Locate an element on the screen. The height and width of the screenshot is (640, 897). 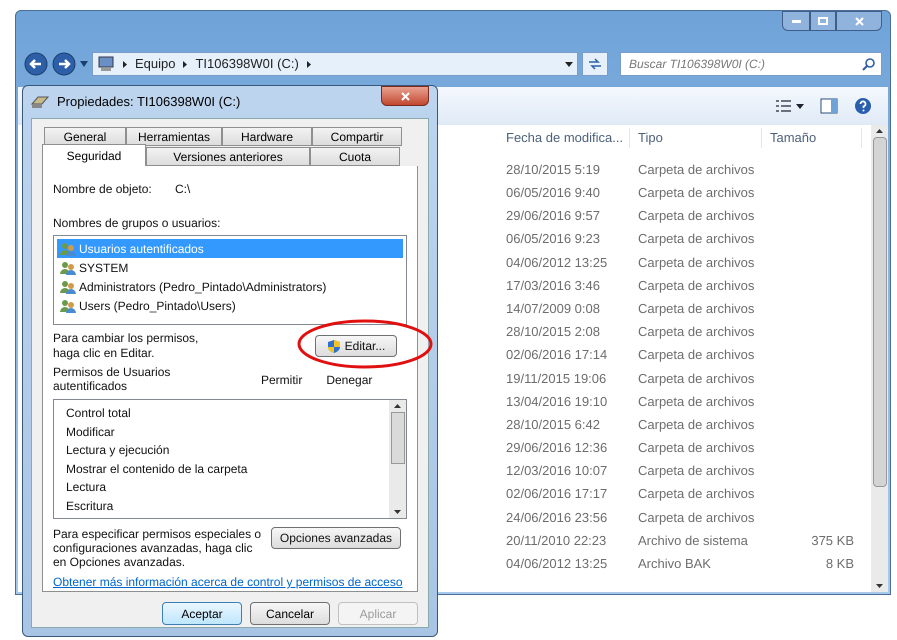
date-cell-text: 02/06/2016 17:17 is located at coordinates (556, 494).